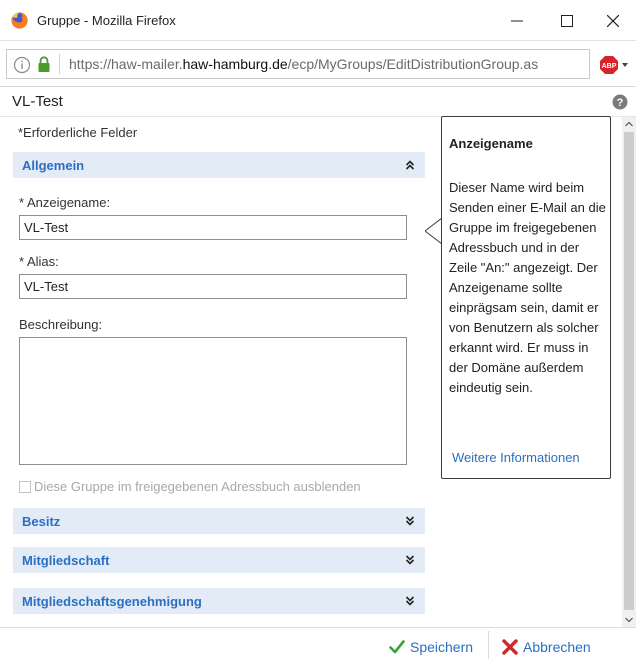  I want to click on section-ownership-header: Besitz, so click(219, 520).